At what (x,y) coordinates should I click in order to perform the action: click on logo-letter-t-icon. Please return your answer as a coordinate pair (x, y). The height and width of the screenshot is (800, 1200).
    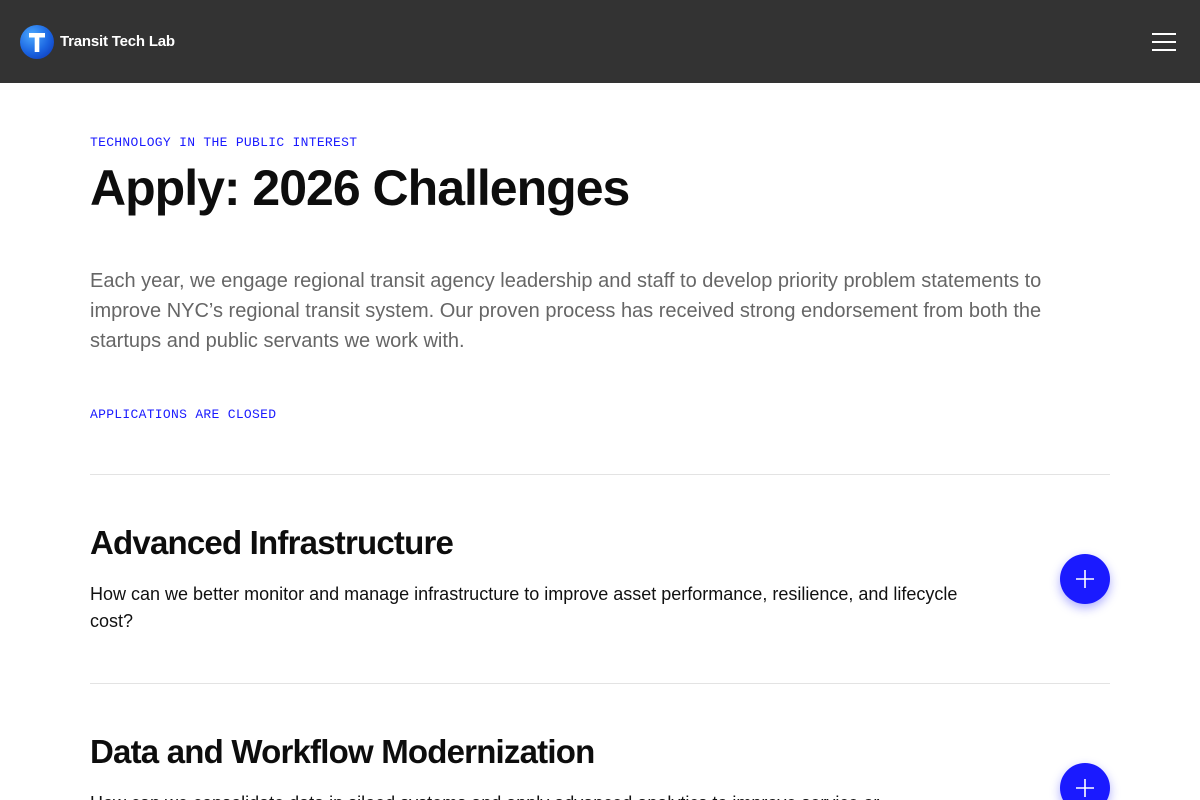
    Looking at the image, I should click on (37, 42).